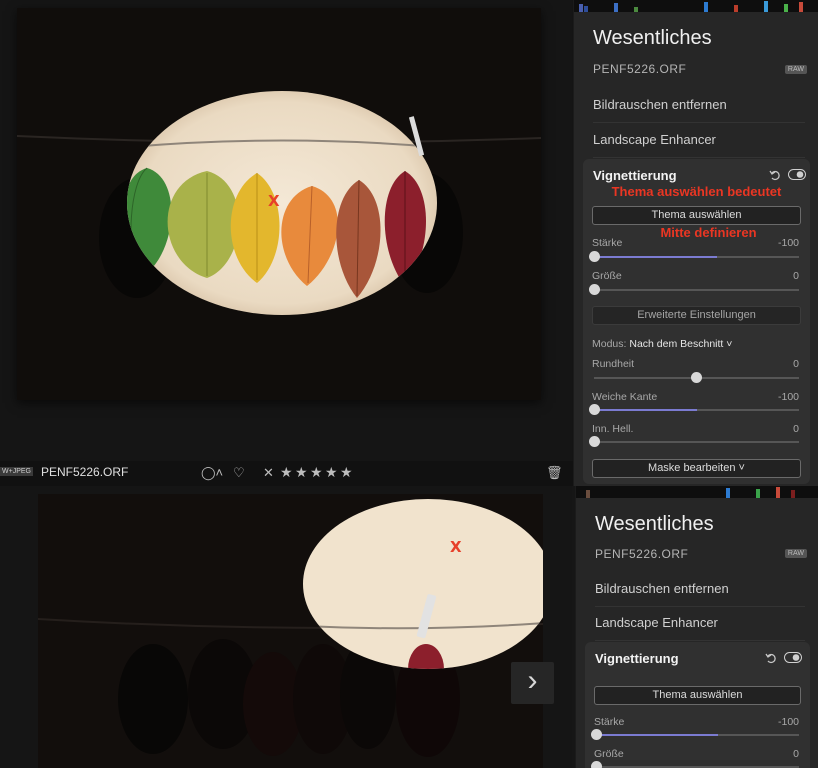 The image size is (818, 768). What do you see at coordinates (693, 289) in the screenshot?
I see `size-slider` at bounding box center [693, 289].